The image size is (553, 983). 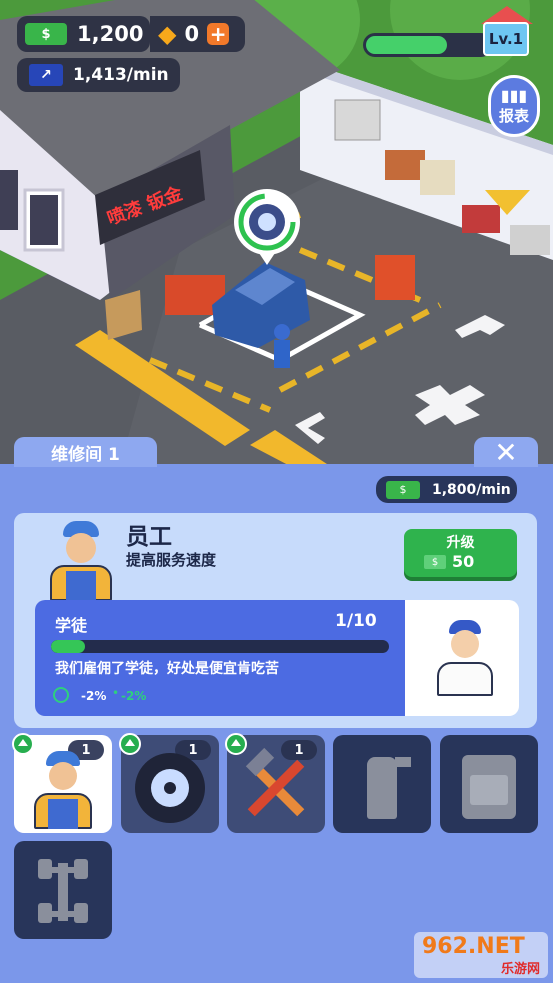 I want to click on report-button: ▮▮▮ 报表, so click(x=514, y=106).